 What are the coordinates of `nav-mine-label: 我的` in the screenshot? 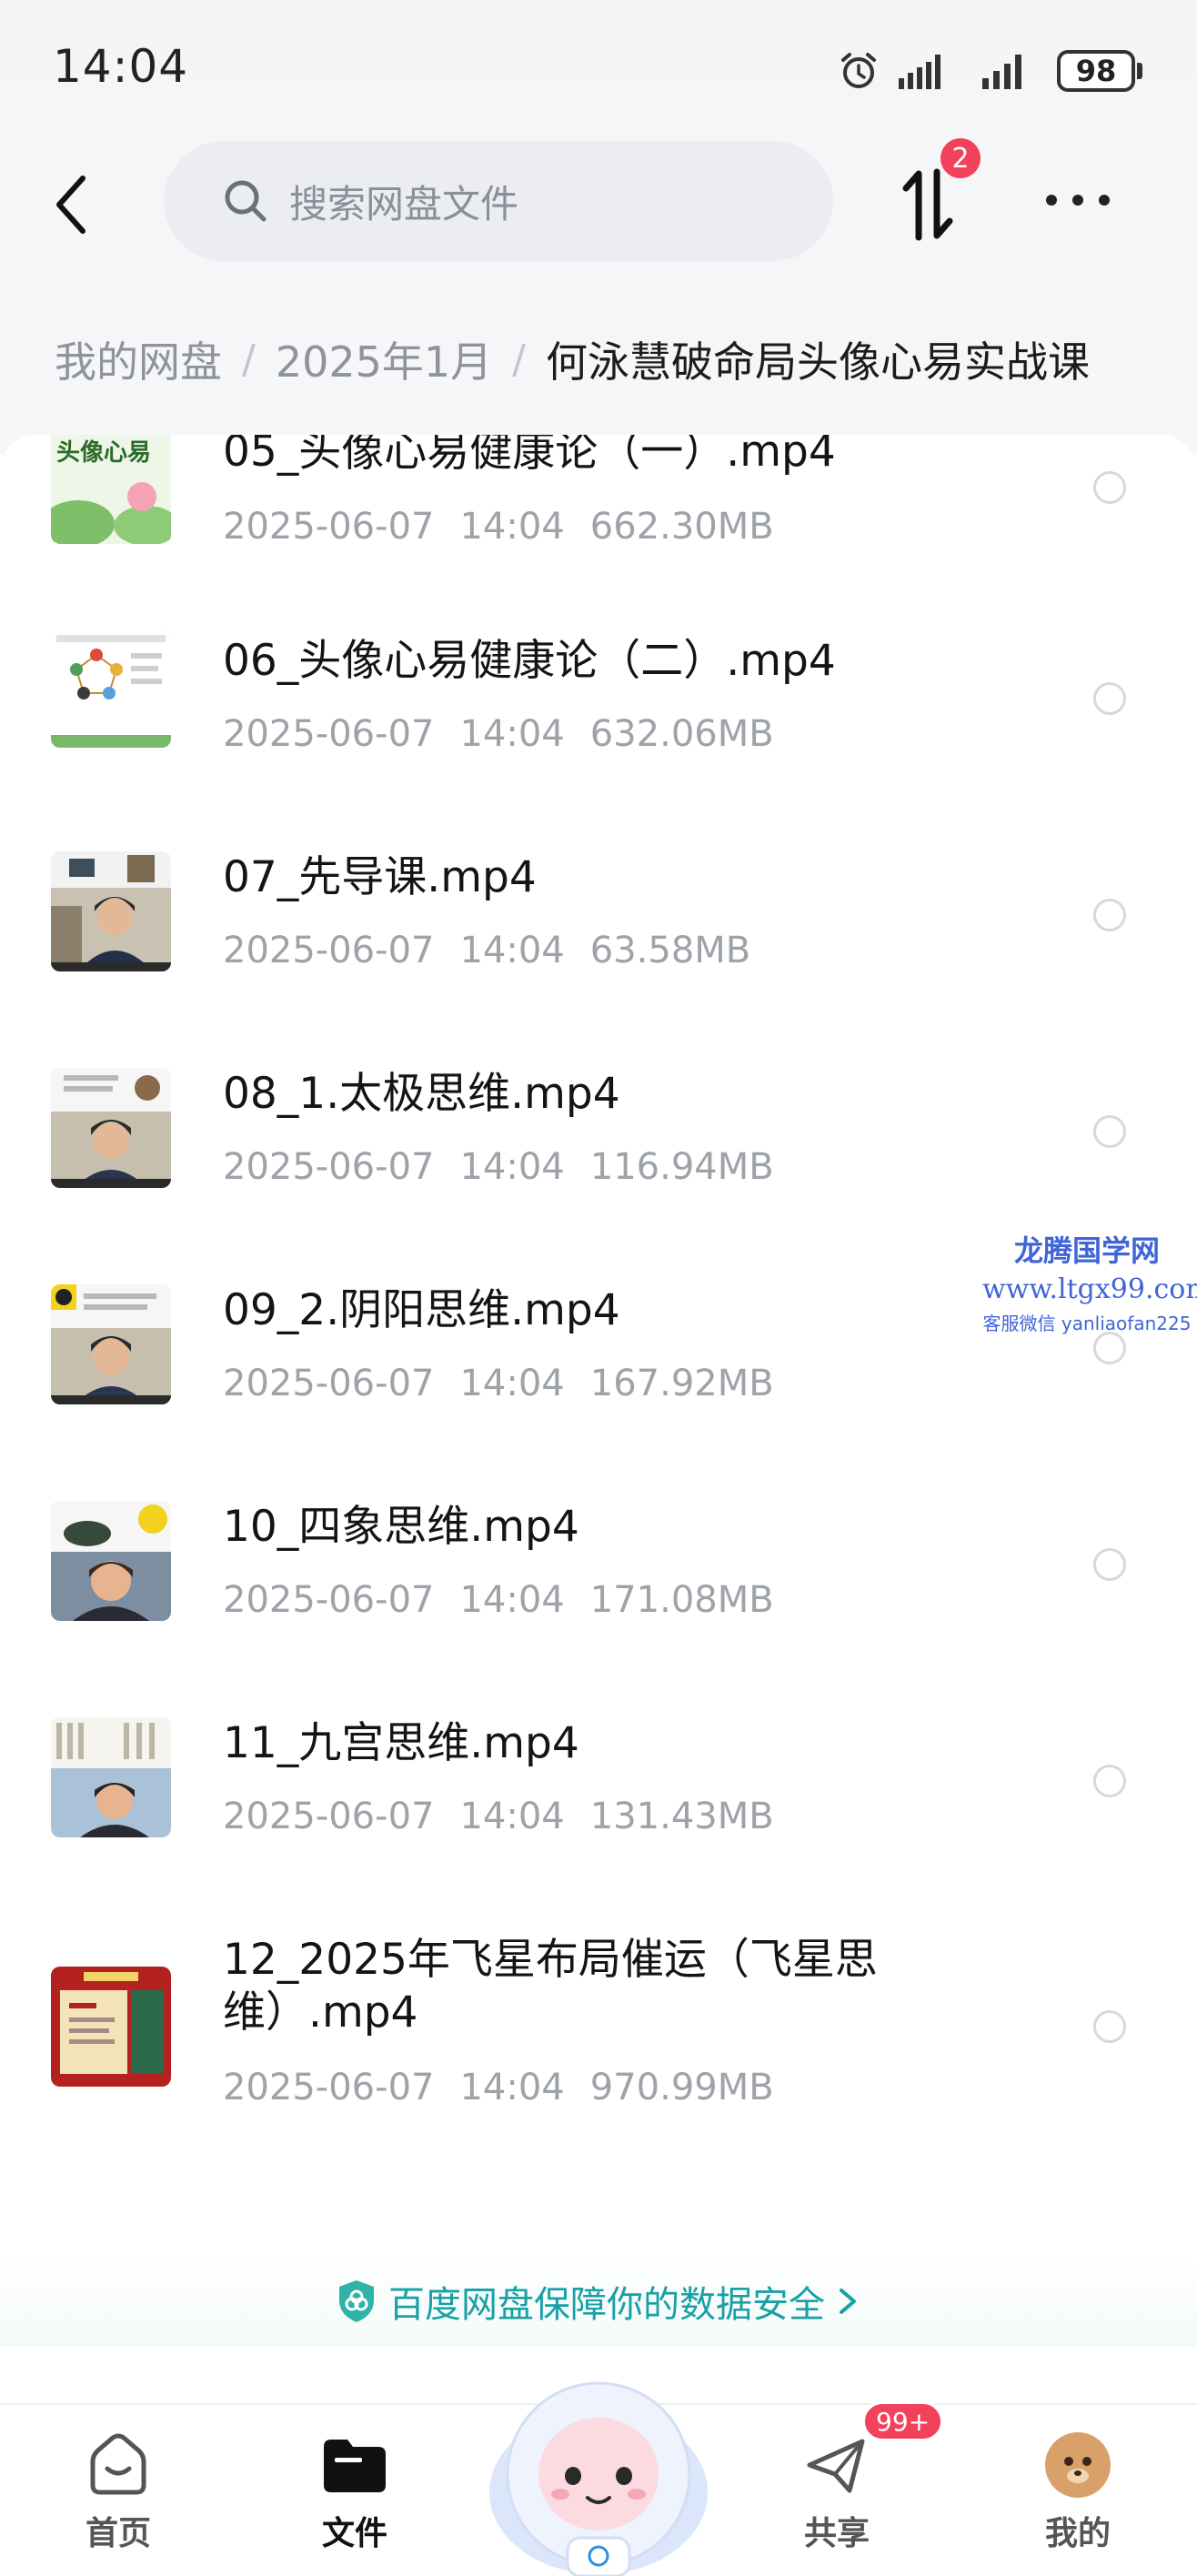 It's located at (1077, 2533).